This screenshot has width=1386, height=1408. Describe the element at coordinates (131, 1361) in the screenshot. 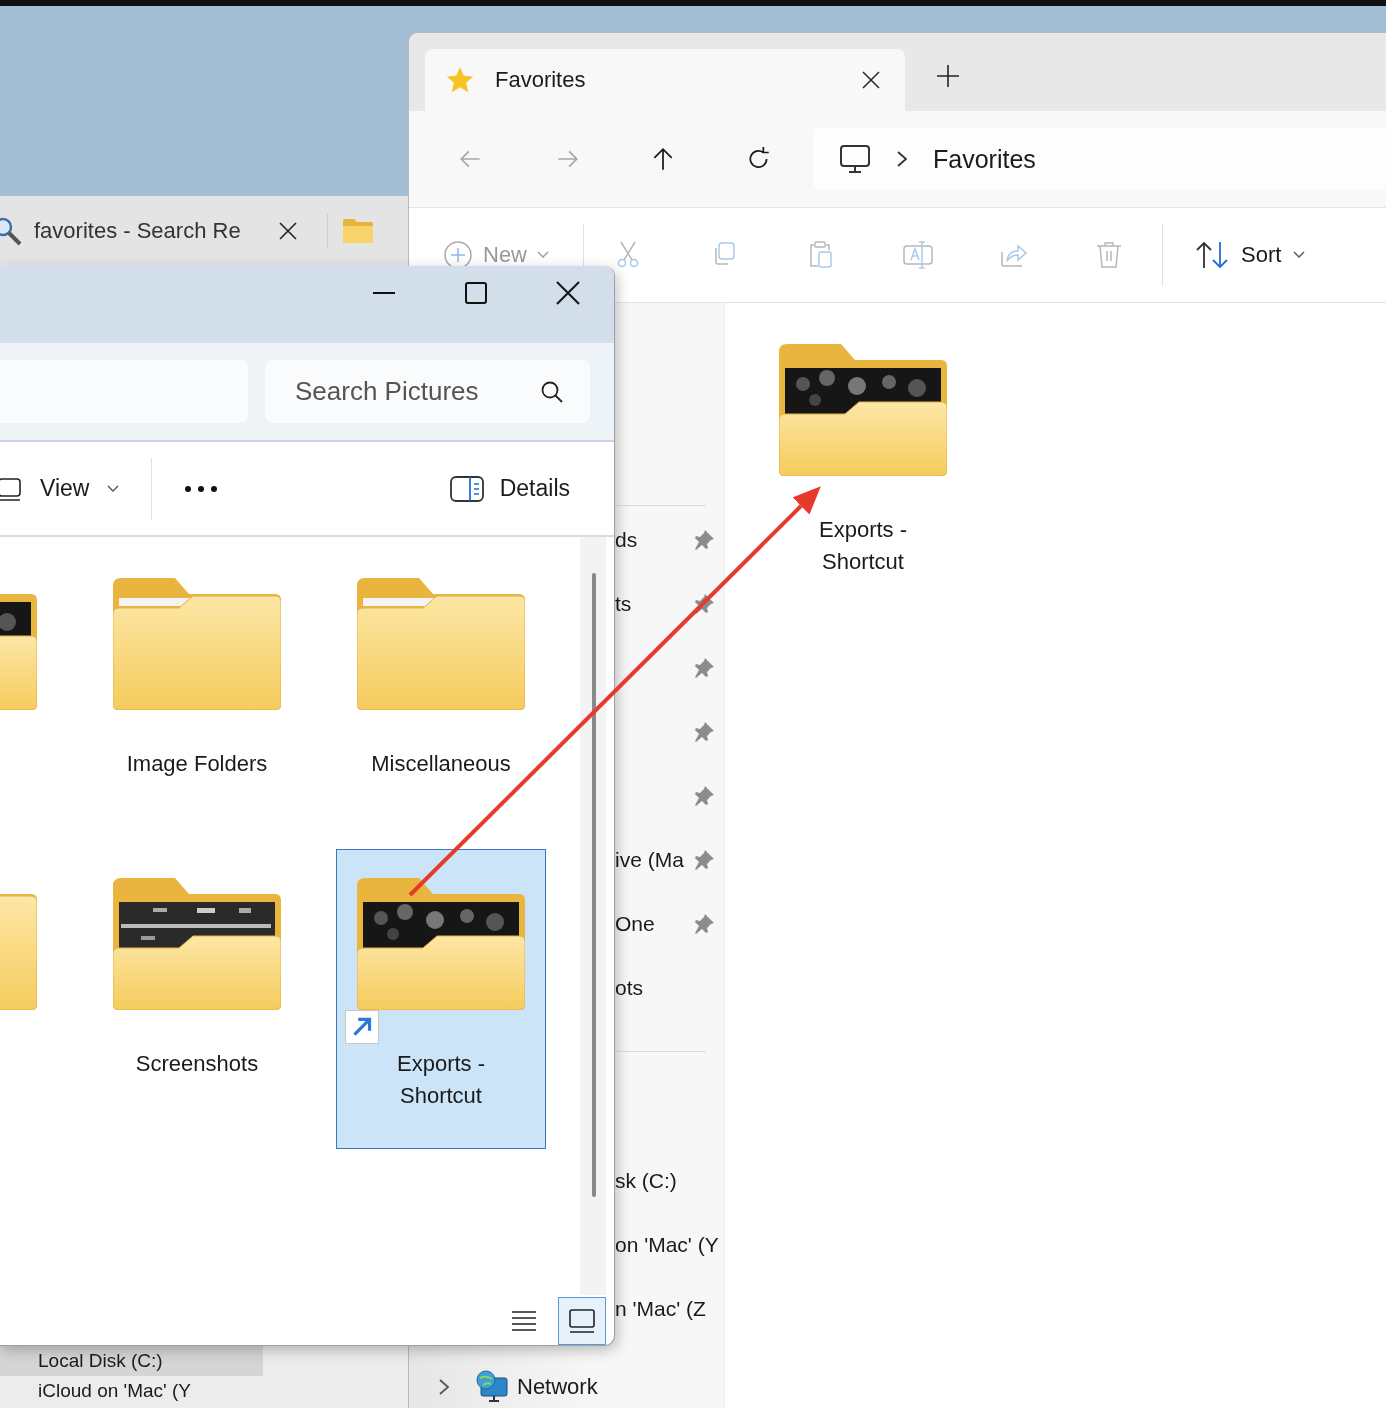

I see `sidebar-item: Local Disk (C:)` at that location.